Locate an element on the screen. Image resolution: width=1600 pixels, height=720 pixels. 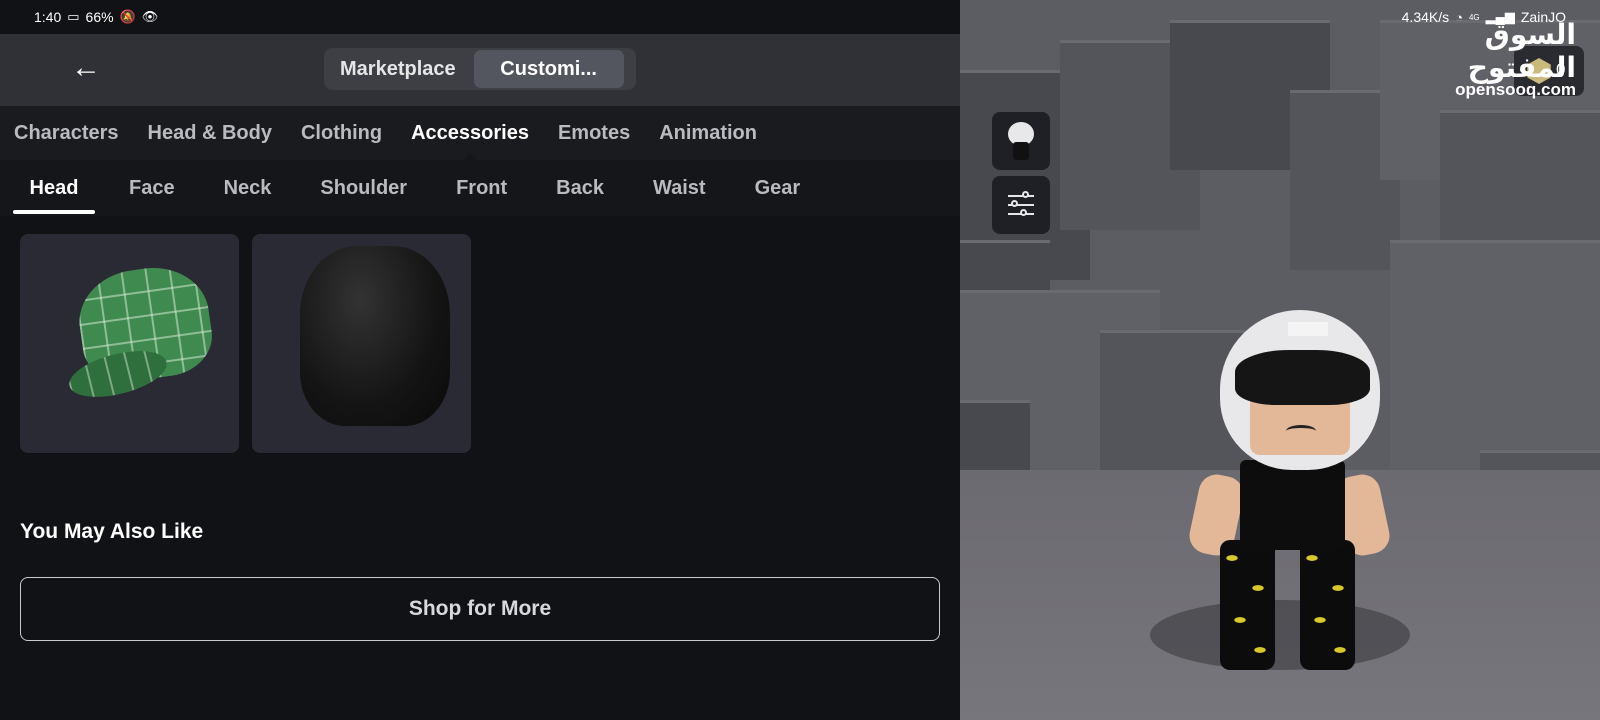
watermark-arabic: السوق المفتوح is located at coordinates (1522, 51).